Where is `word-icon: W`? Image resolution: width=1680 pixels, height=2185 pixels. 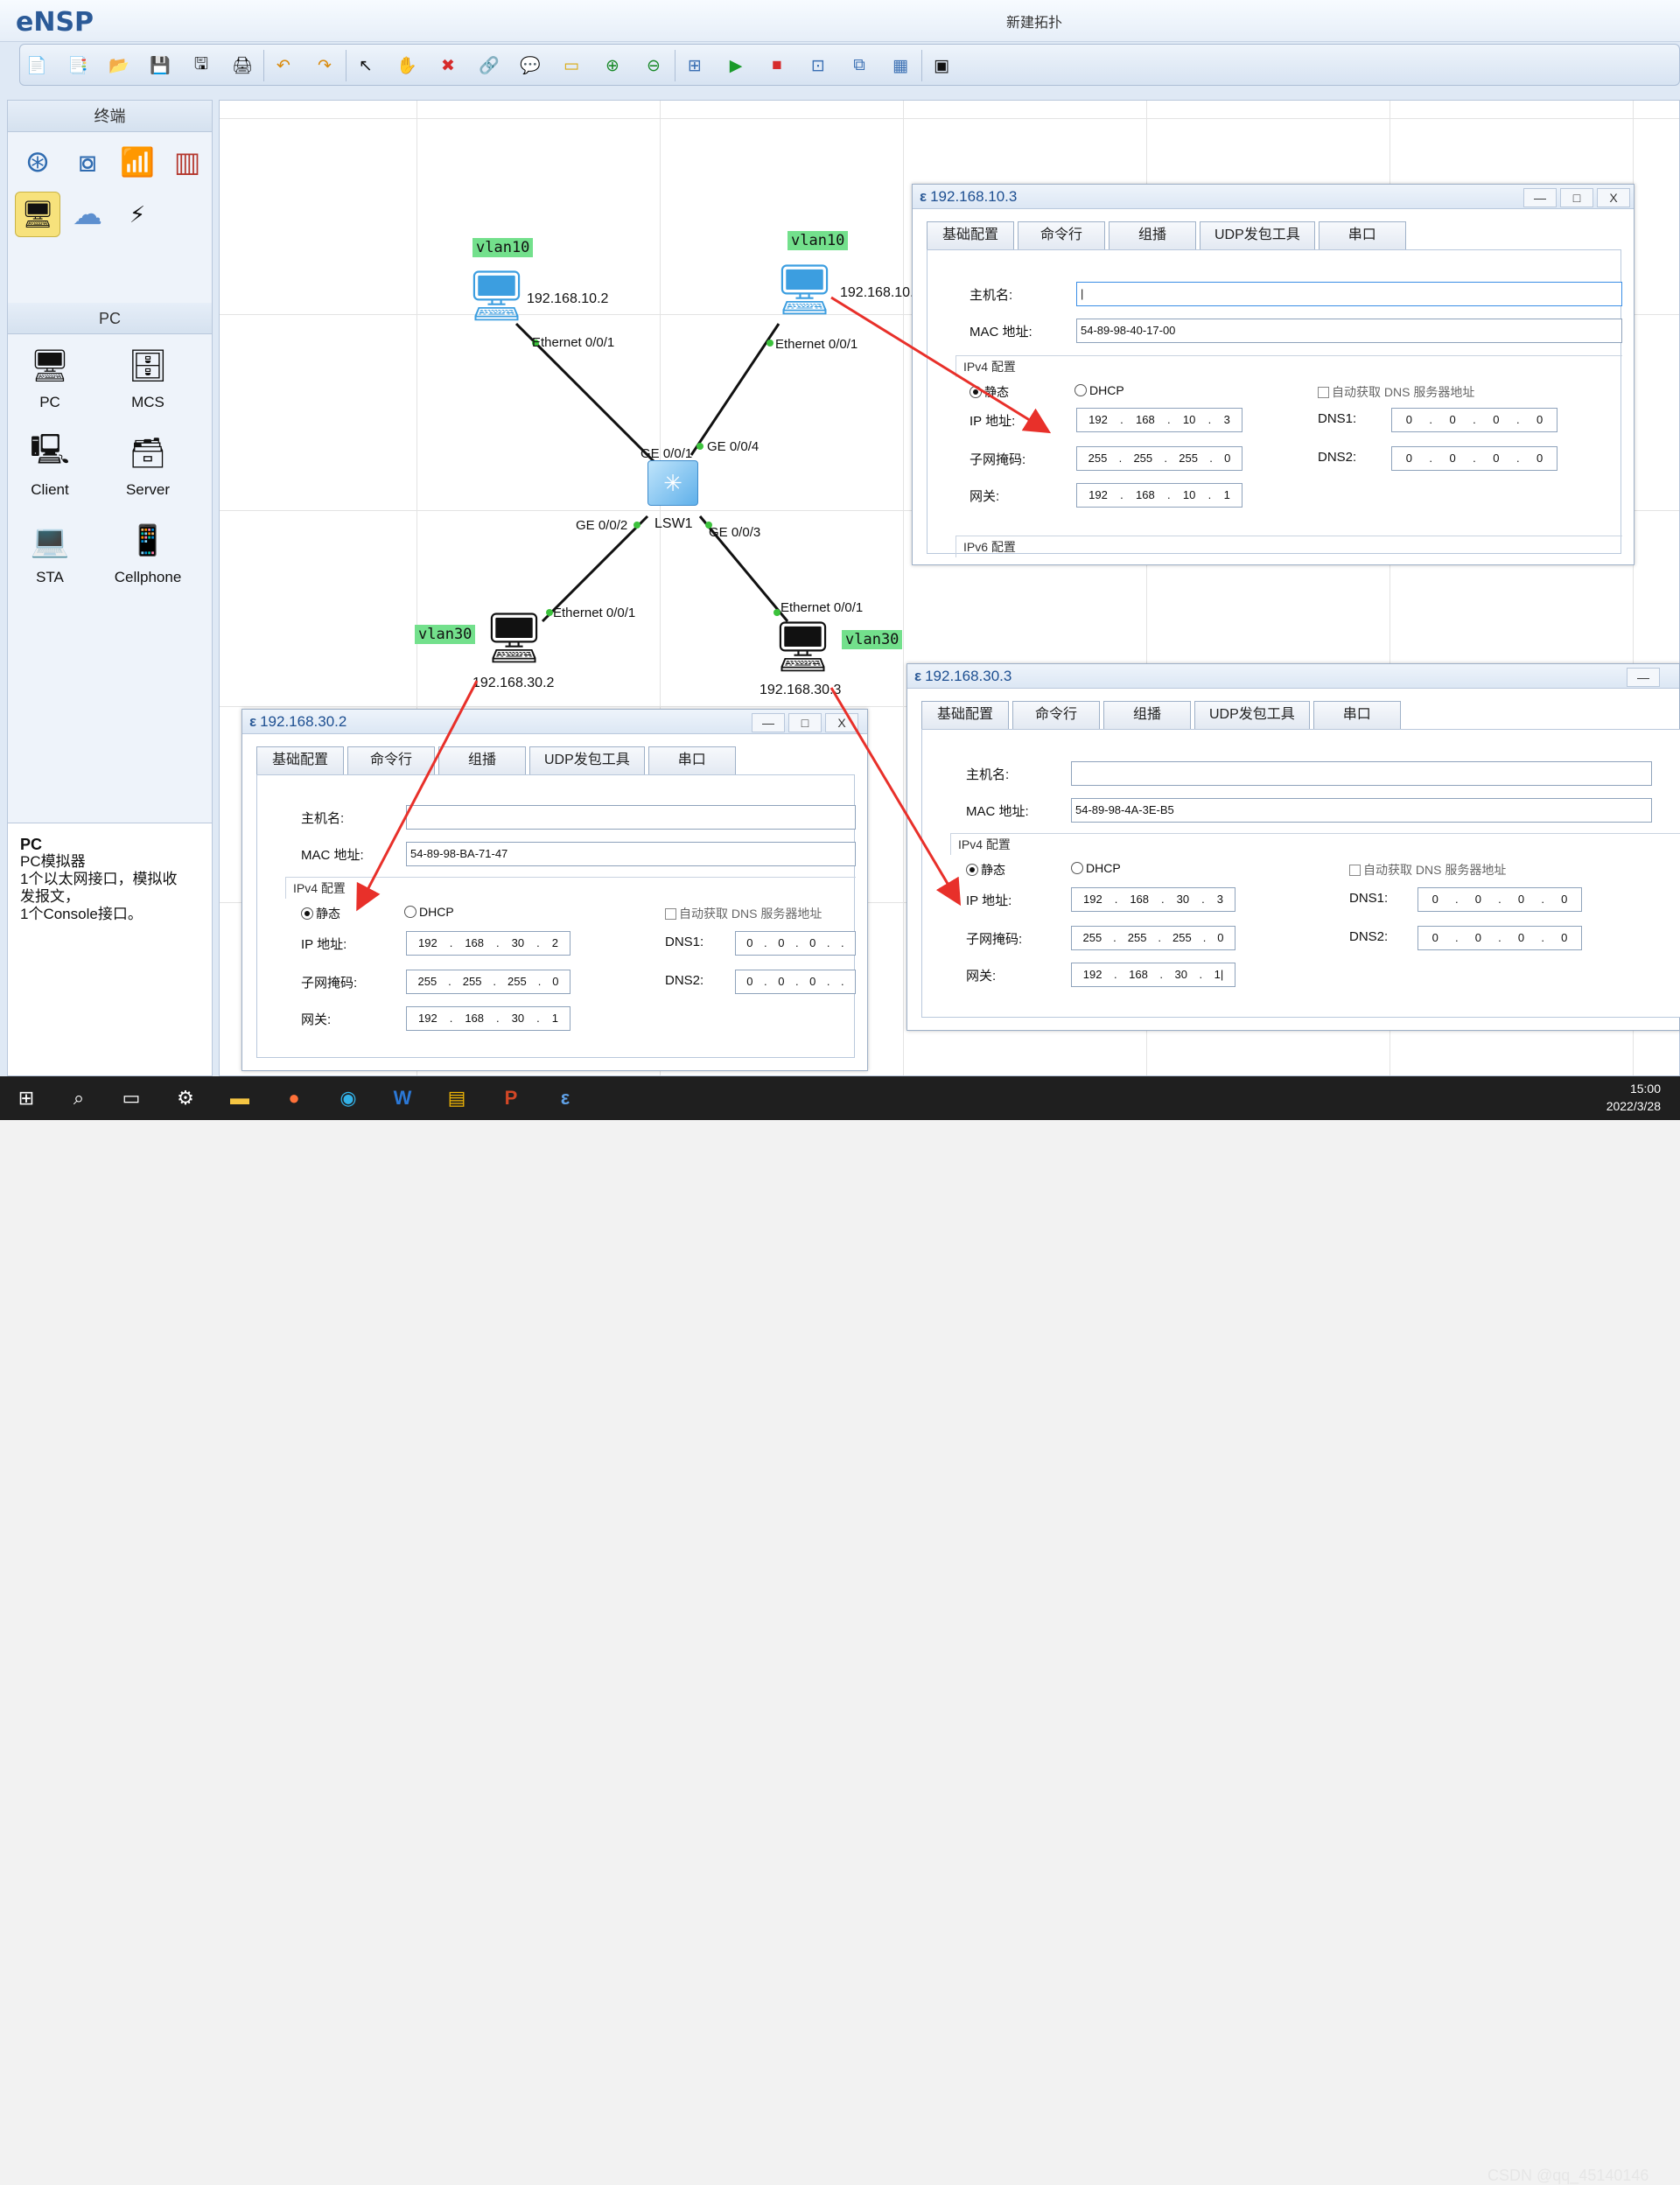 word-icon: W is located at coordinates (402, 1098).